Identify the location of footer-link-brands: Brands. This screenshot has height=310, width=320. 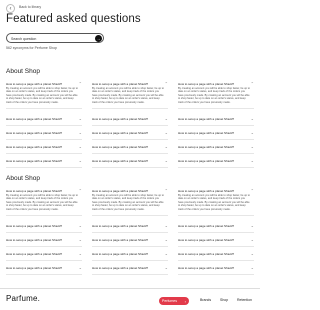
(205, 300).